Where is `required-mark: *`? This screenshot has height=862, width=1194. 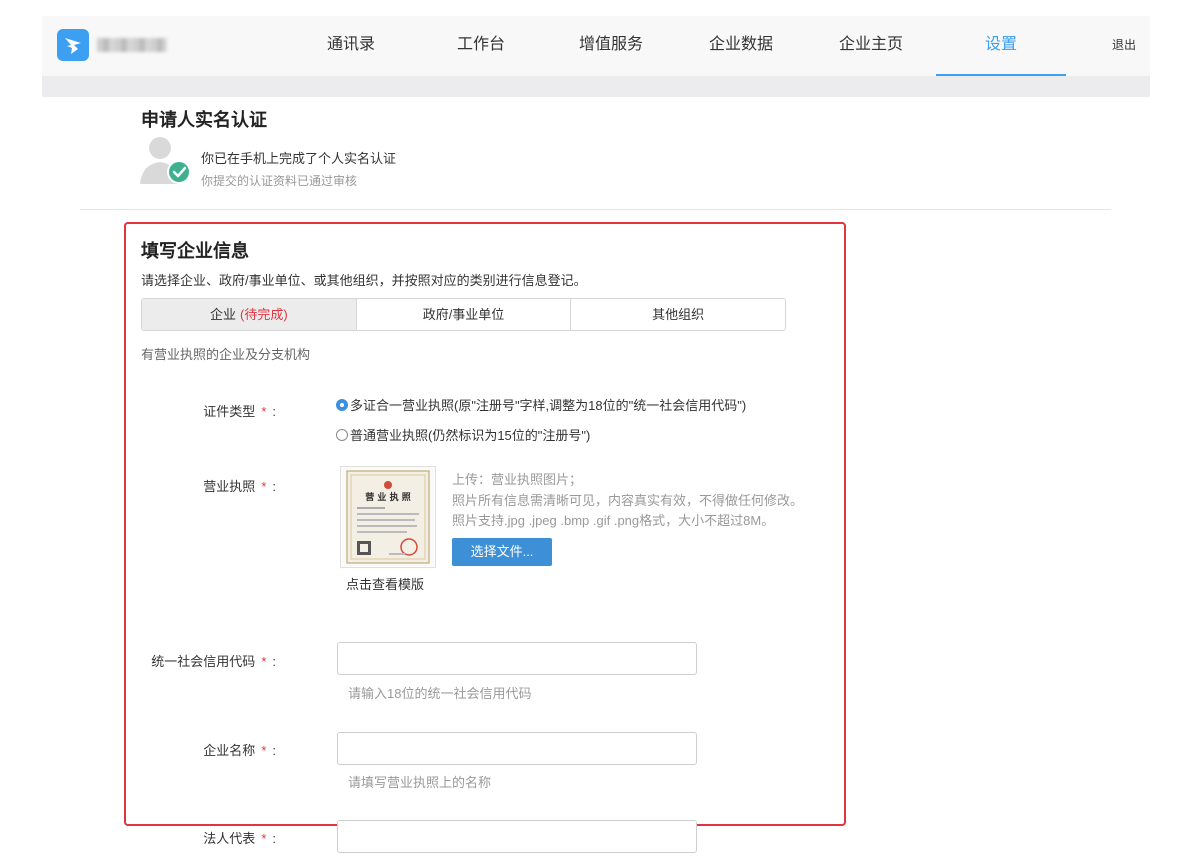 required-mark: * is located at coordinates (264, 411).